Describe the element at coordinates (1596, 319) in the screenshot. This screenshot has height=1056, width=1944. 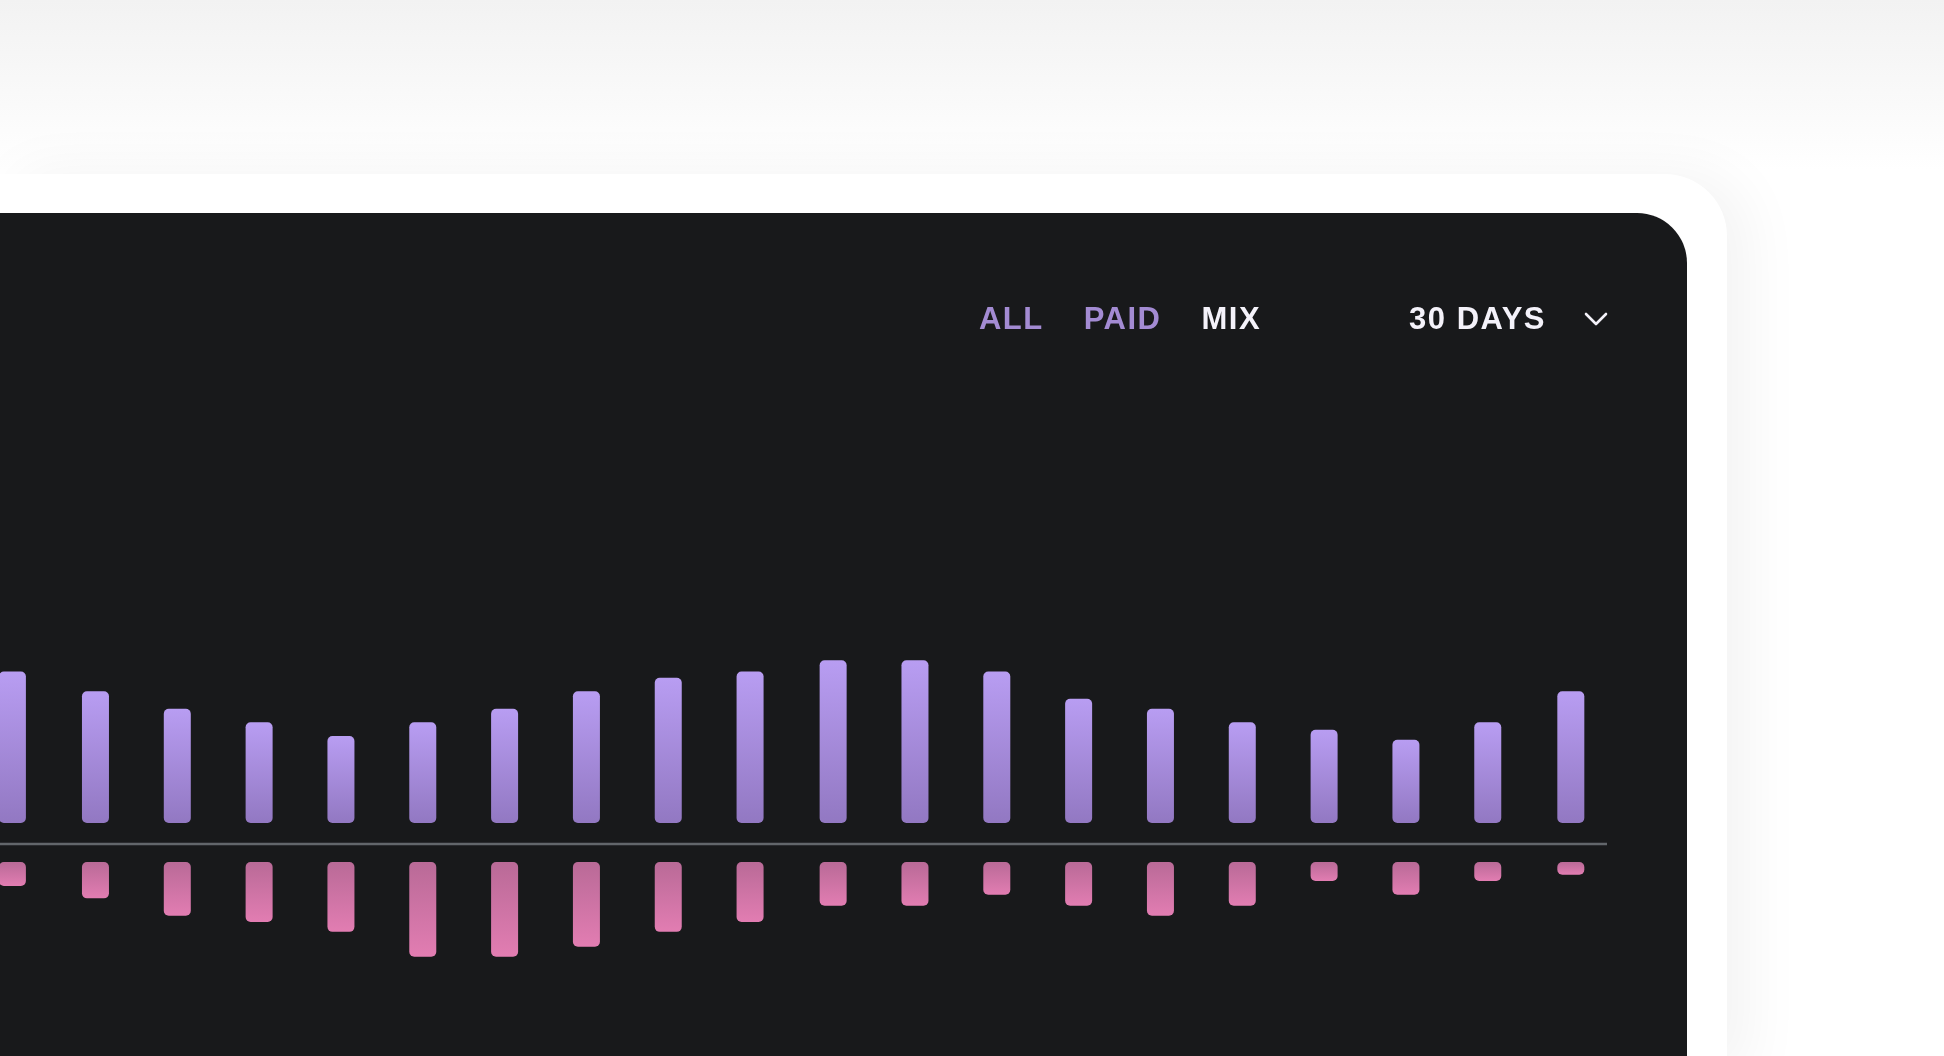
I see `chevron-down-icon` at that location.